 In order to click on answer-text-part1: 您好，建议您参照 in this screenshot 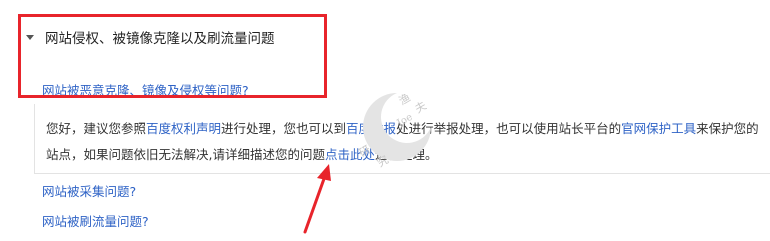, I will do `click(96, 128)`.